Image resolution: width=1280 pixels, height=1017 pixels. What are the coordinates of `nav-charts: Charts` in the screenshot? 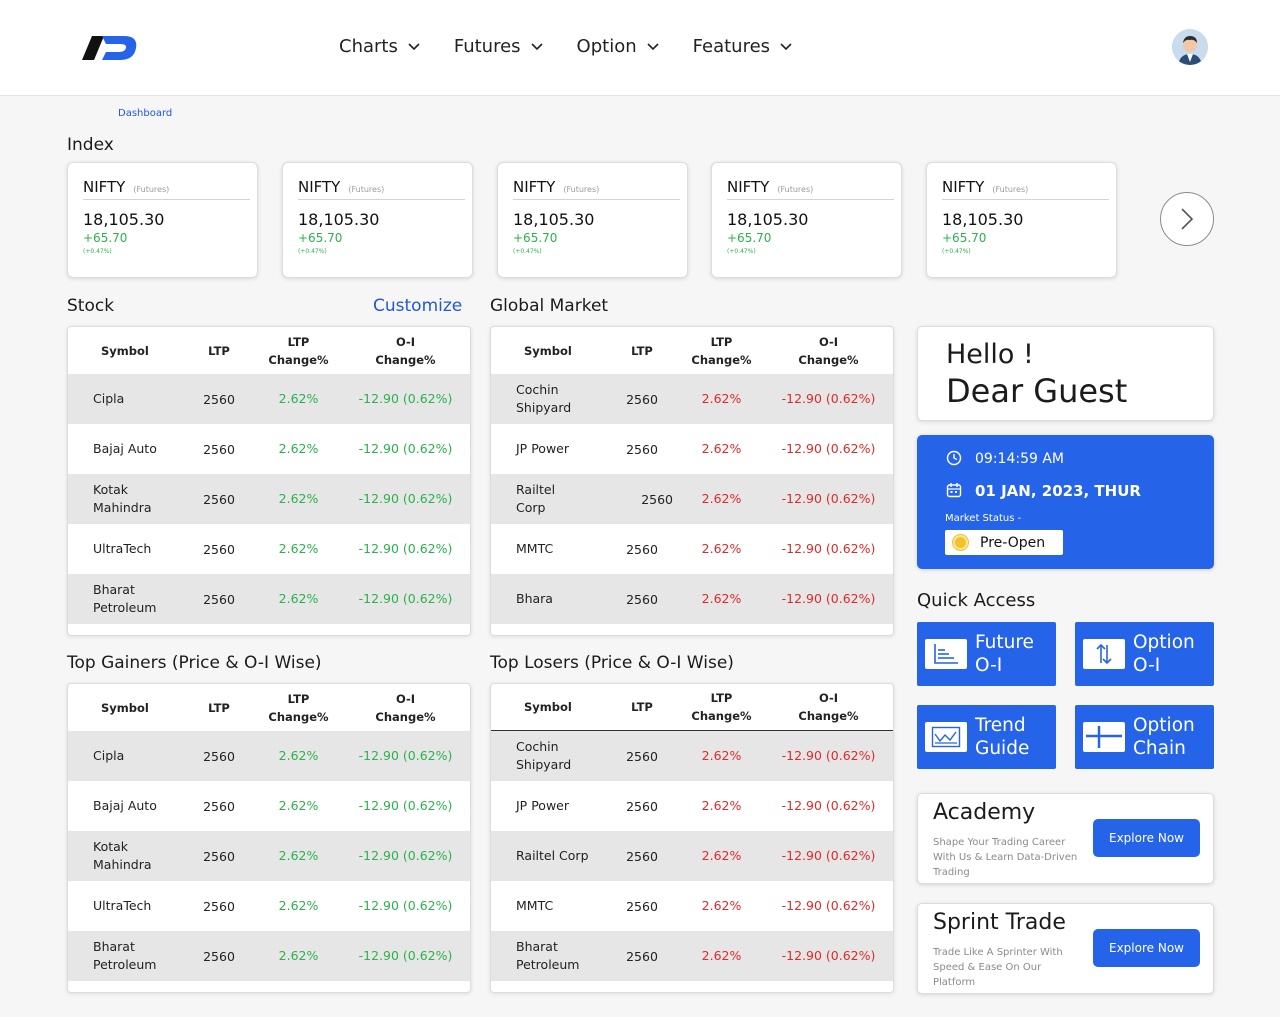 It's located at (379, 46).